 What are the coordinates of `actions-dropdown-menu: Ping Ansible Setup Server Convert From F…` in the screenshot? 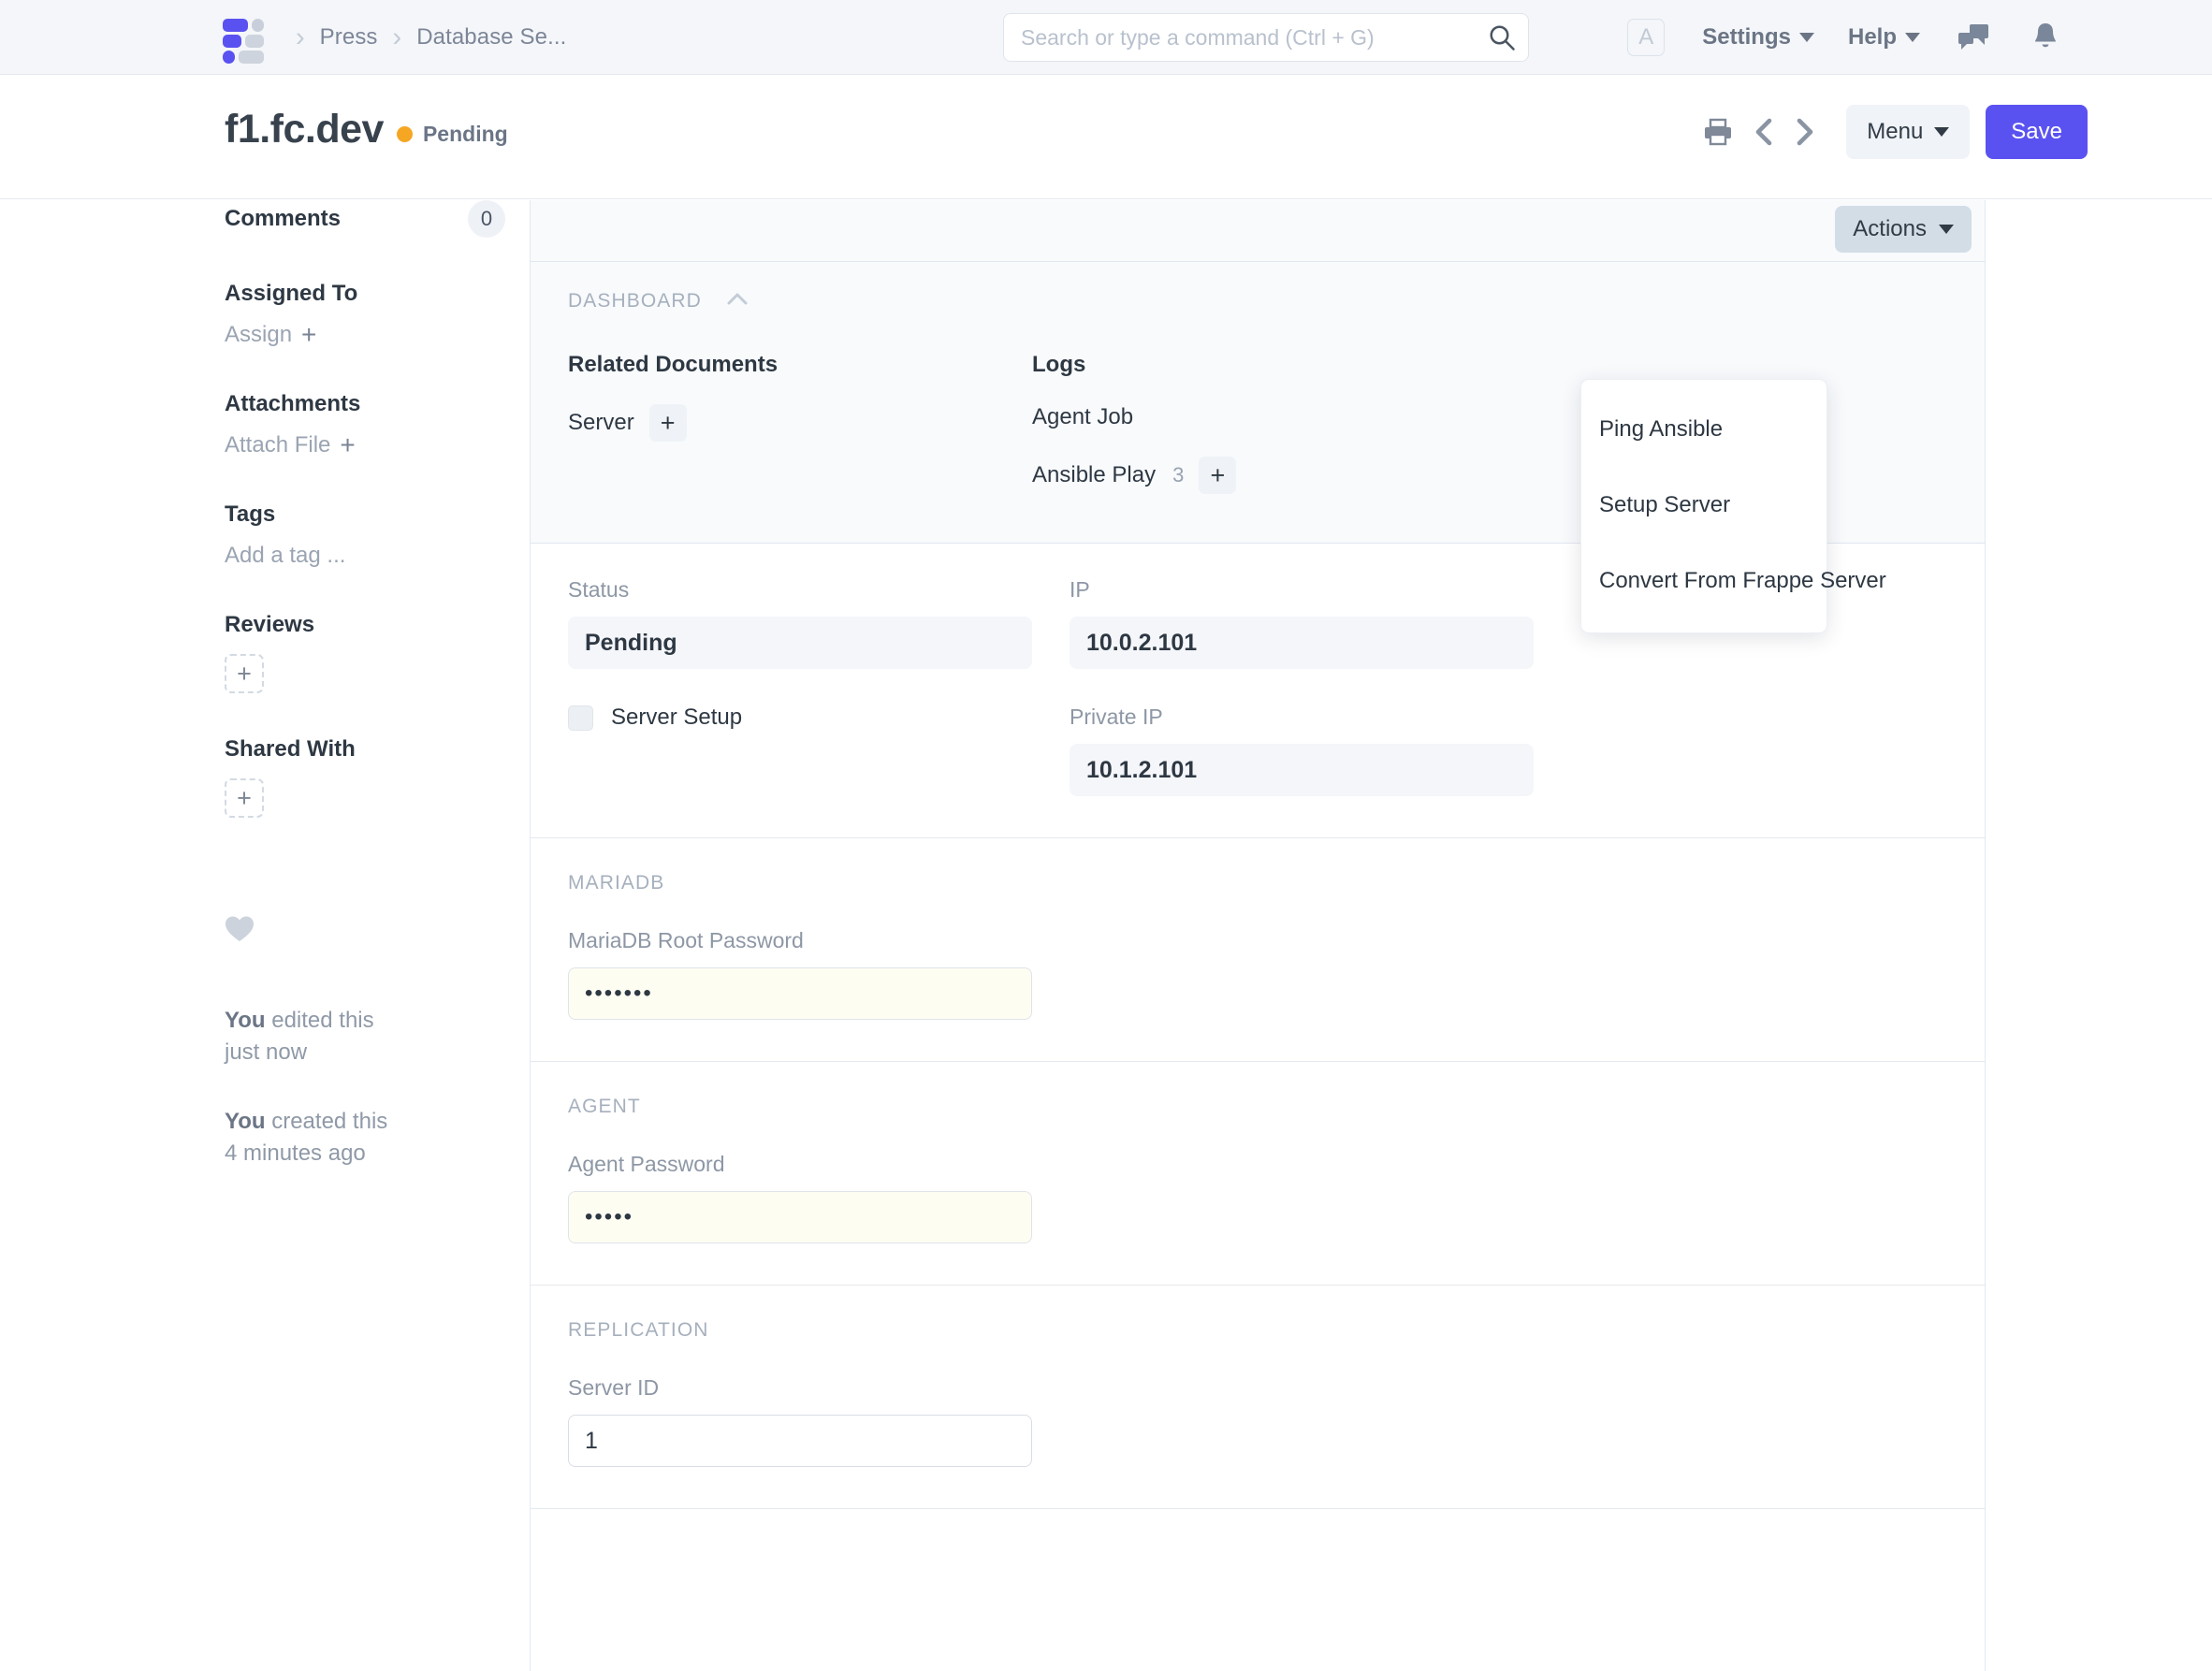 It's located at (1733, 506).